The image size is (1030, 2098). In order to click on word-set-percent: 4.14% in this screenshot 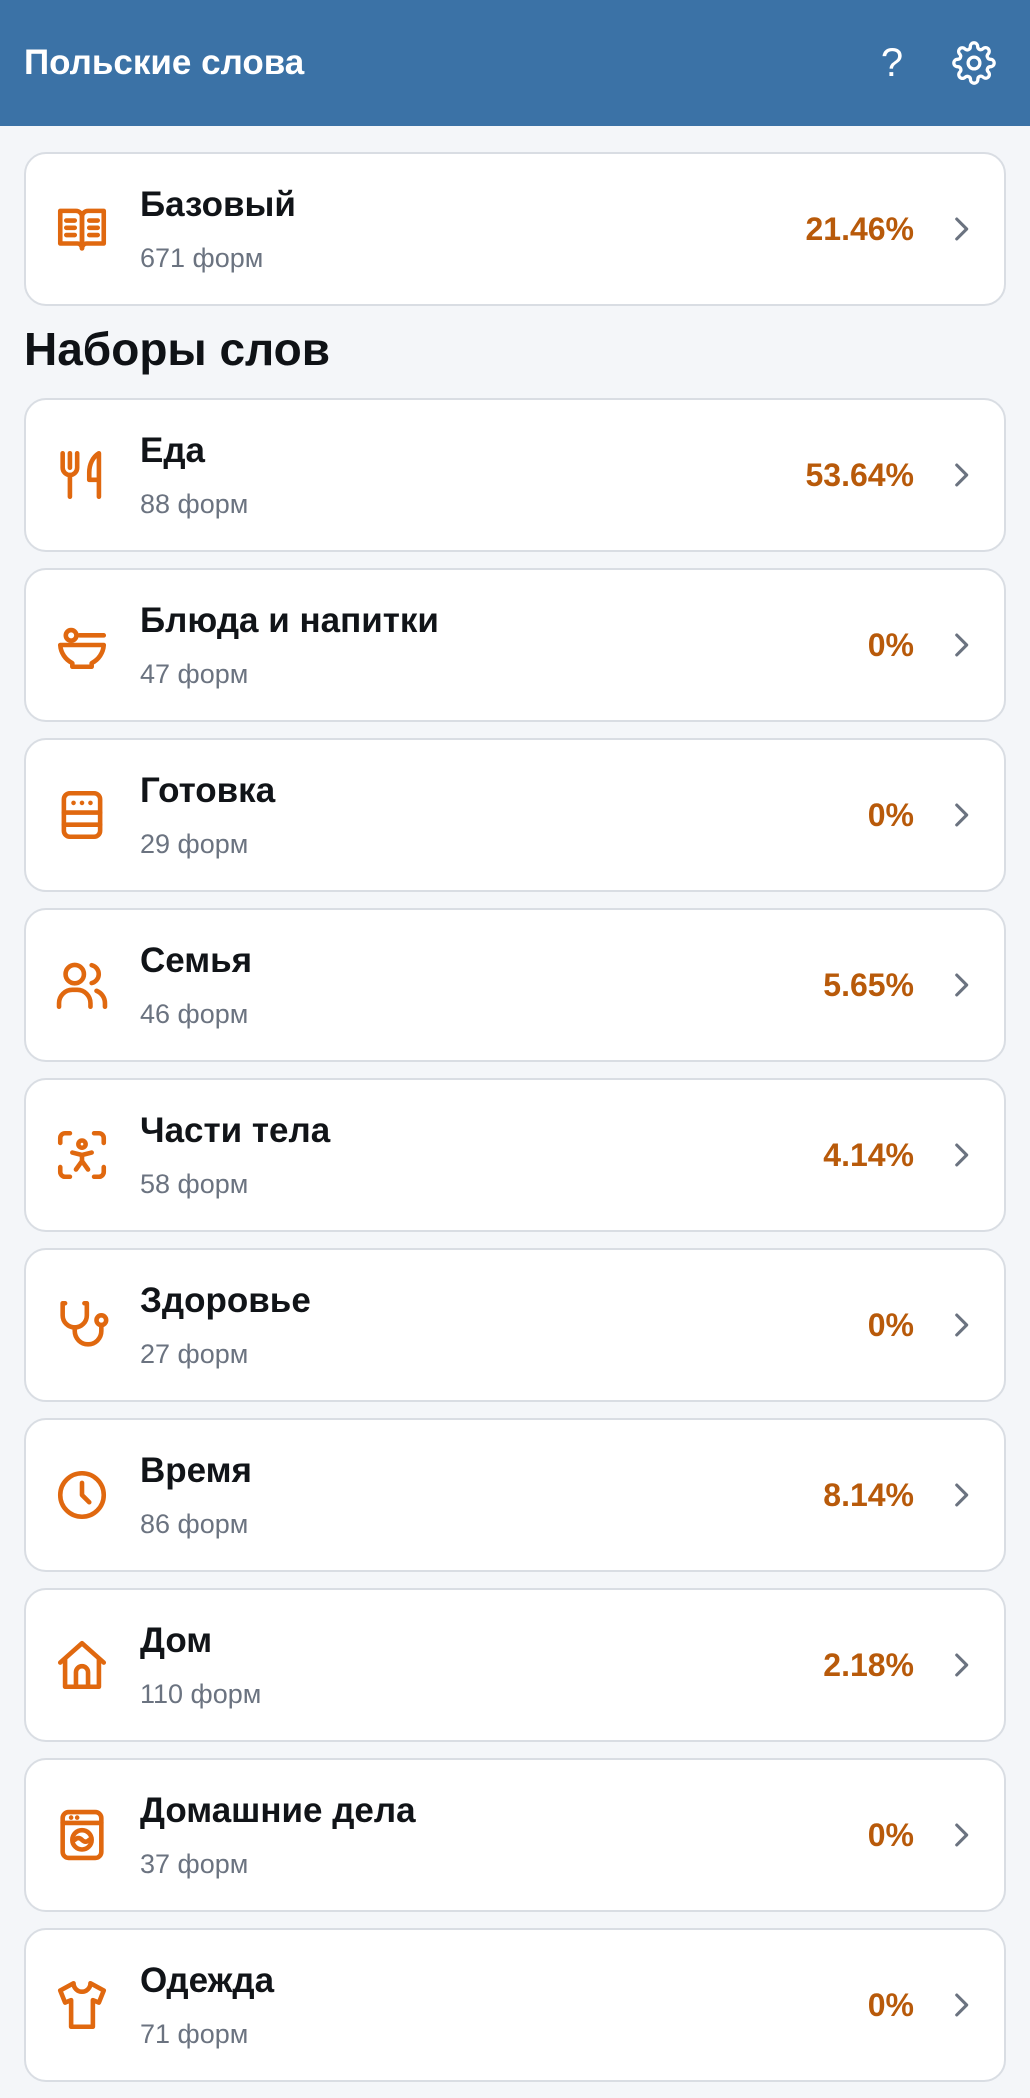, I will do `click(868, 1154)`.